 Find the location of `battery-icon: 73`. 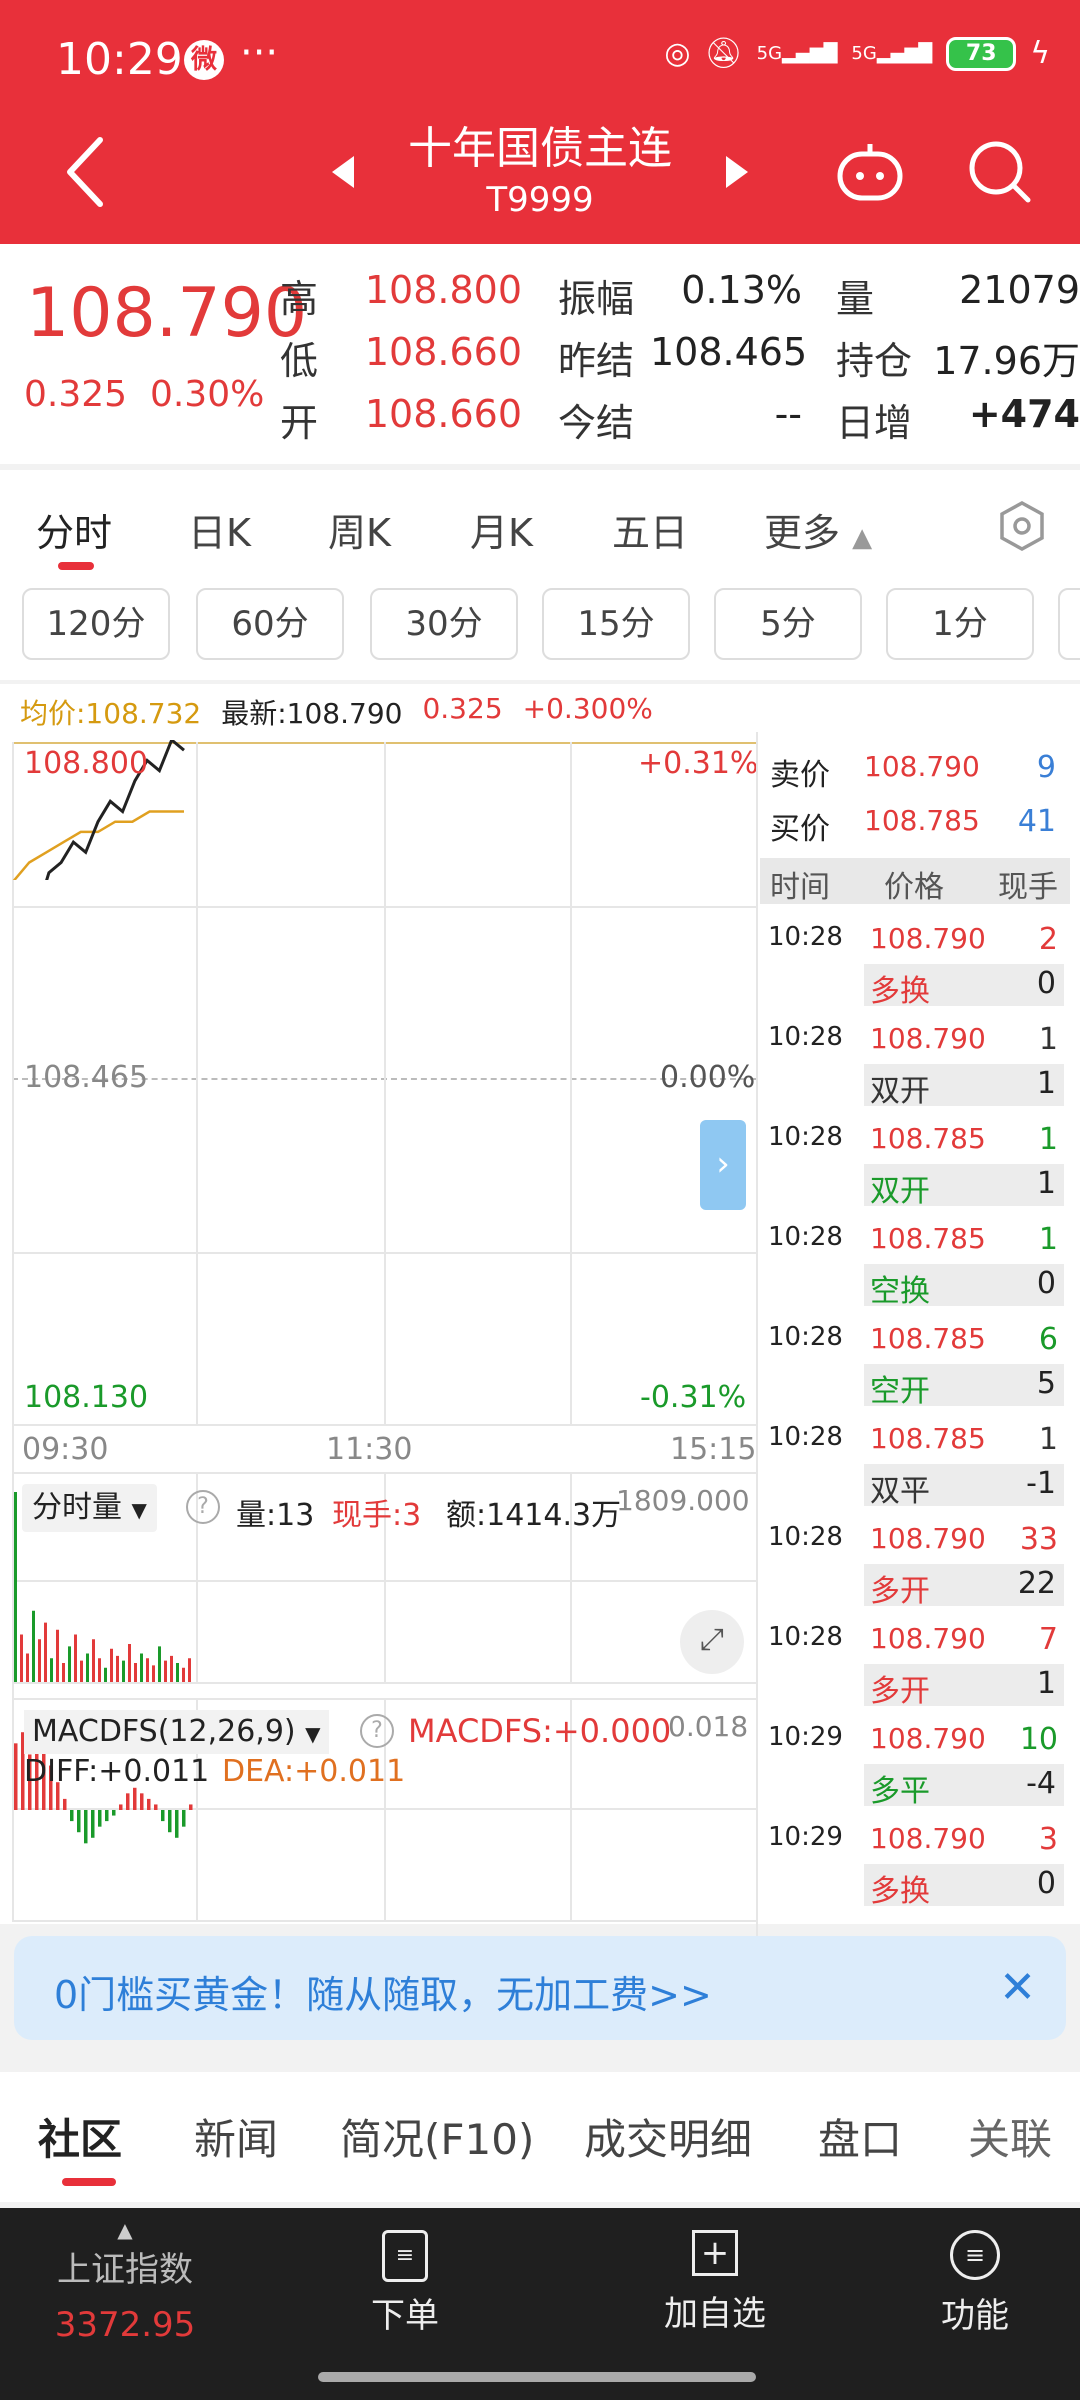

battery-icon: 73 is located at coordinates (981, 53).